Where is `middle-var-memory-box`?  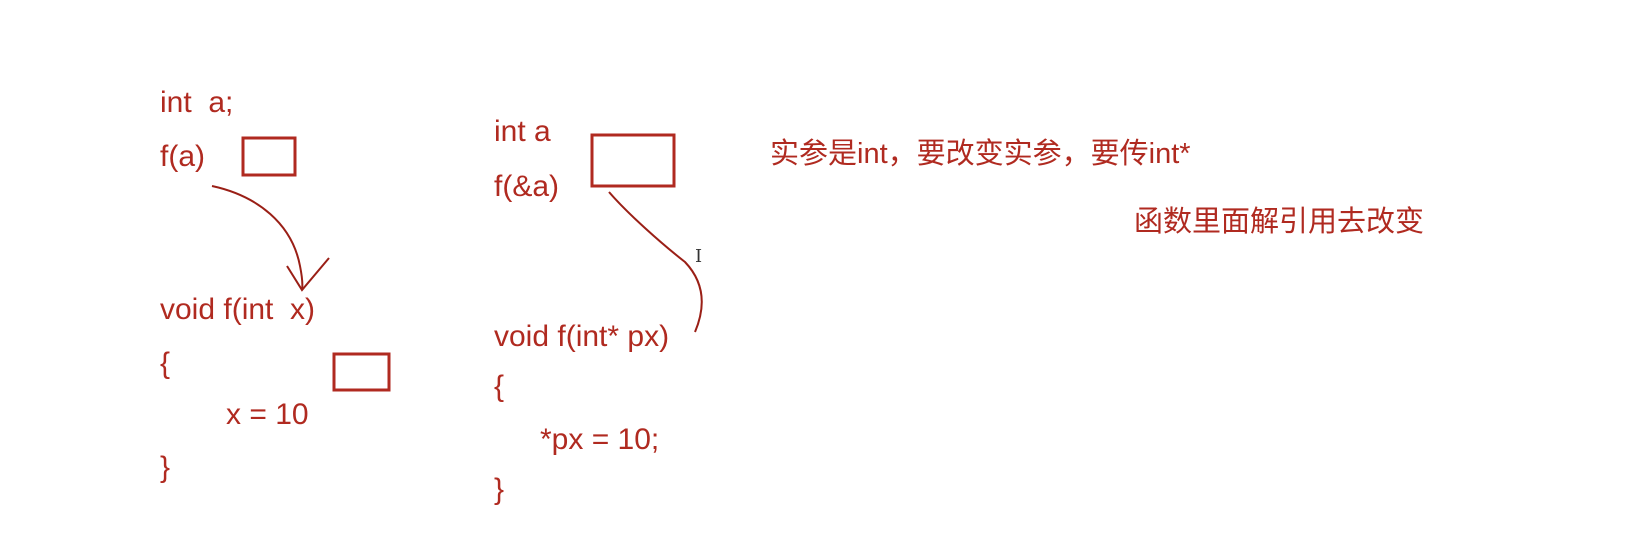
middle-var-memory-box is located at coordinates (633, 160).